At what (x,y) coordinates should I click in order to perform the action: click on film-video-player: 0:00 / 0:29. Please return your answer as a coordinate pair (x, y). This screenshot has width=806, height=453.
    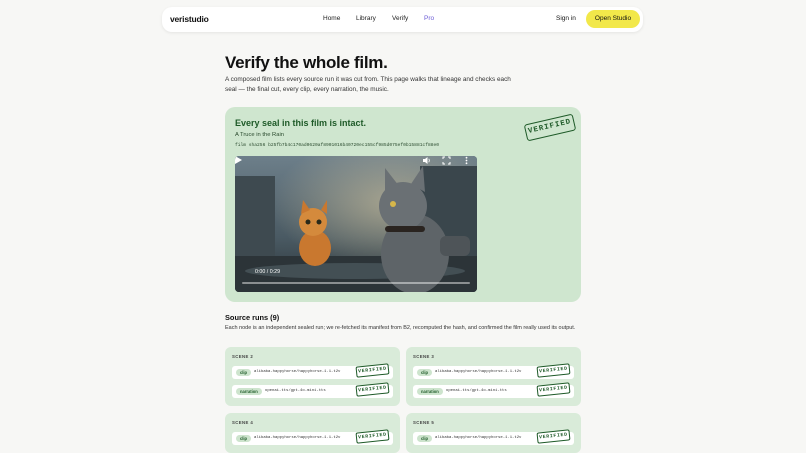
    Looking at the image, I should click on (356, 224).